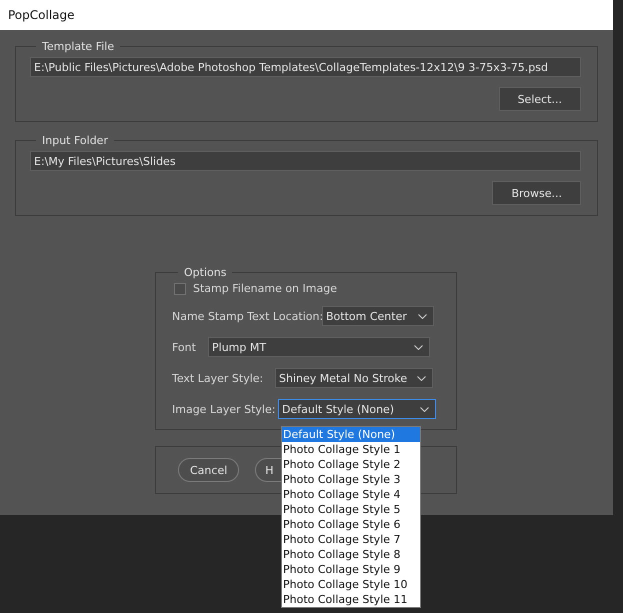 The width and height of the screenshot is (623, 613). What do you see at coordinates (78, 46) in the screenshot?
I see `group-label: Template File` at bounding box center [78, 46].